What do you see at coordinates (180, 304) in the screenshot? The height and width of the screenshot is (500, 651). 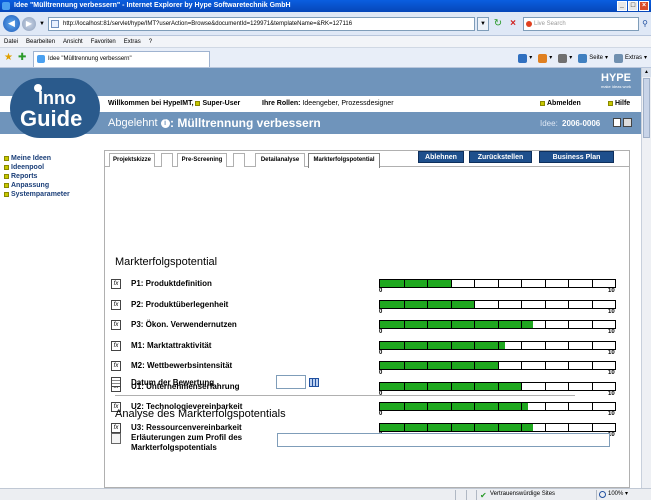 I see `criterion-label: P2: Produktüberlegenheit` at bounding box center [180, 304].